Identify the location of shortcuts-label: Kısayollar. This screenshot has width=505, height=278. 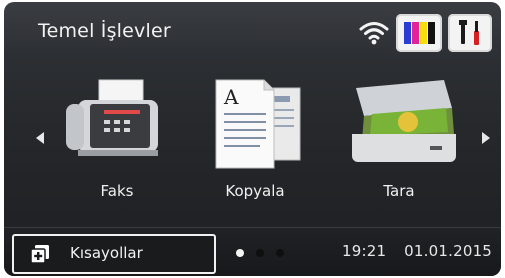
(106, 253).